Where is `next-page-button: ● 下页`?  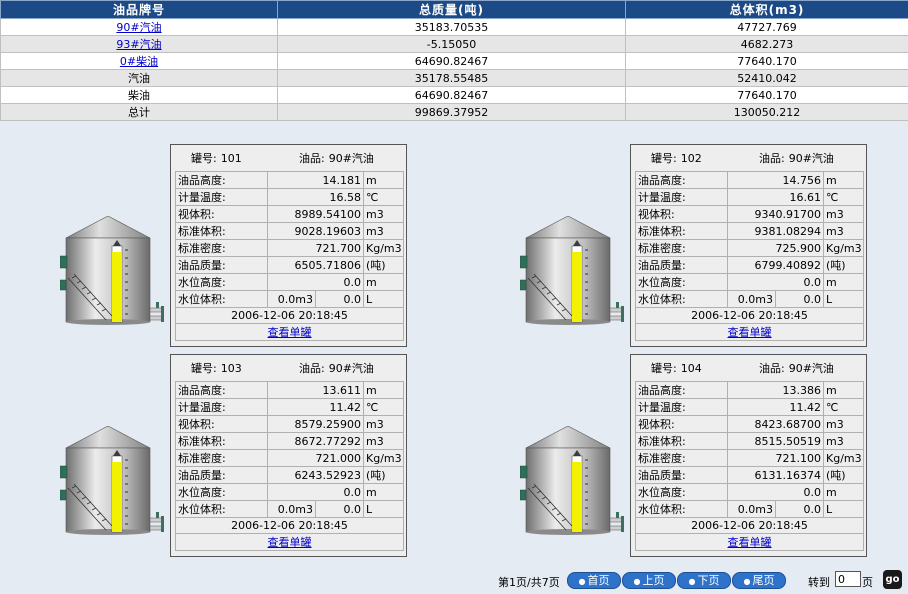 next-page-button: ● 下页 is located at coordinates (704, 580).